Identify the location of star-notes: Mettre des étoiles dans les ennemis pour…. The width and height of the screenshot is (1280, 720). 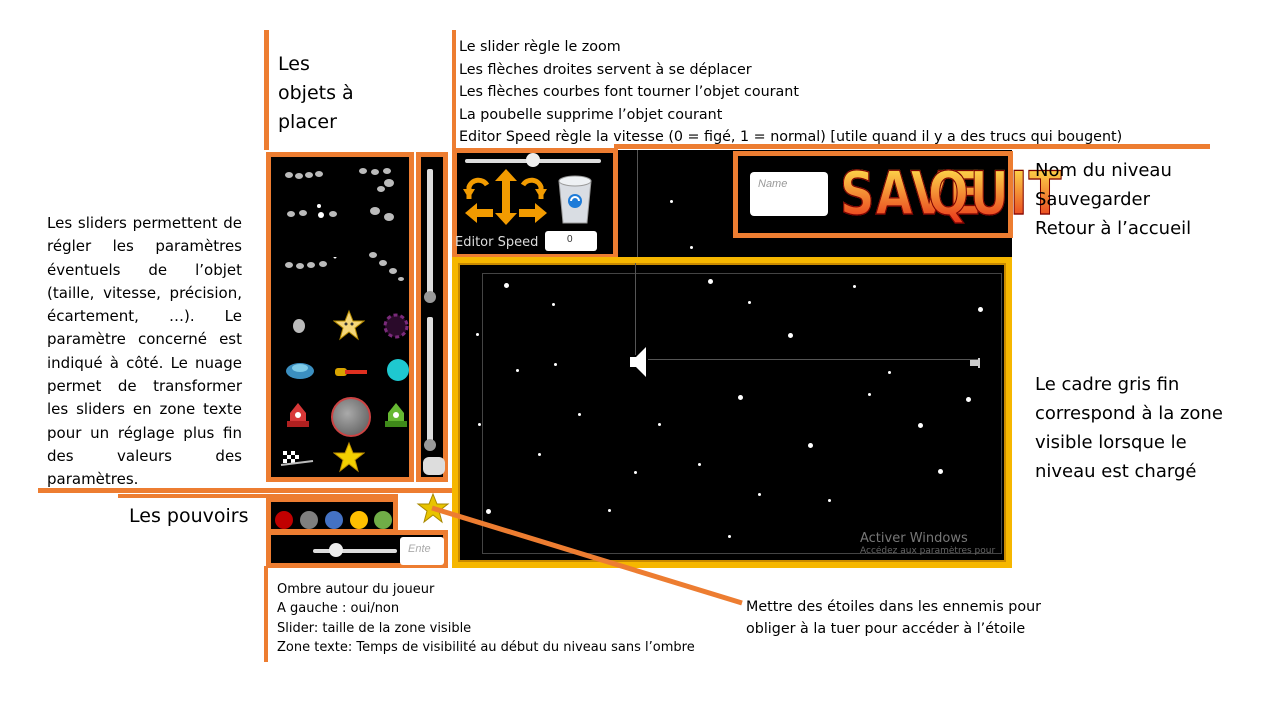
(893, 618).